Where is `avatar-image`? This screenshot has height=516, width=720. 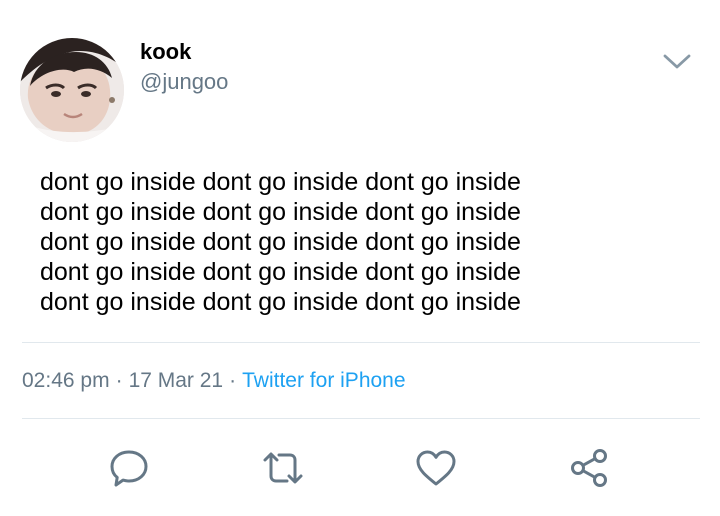
avatar-image is located at coordinates (72, 90).